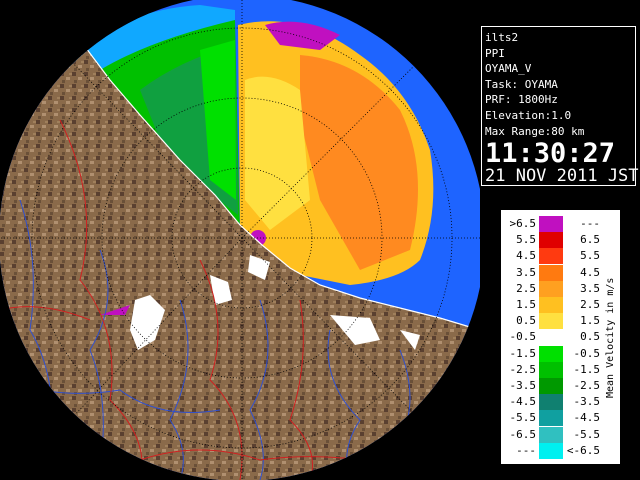  I want to click on legend-upper-bound: -5.5, so click(587, 434).